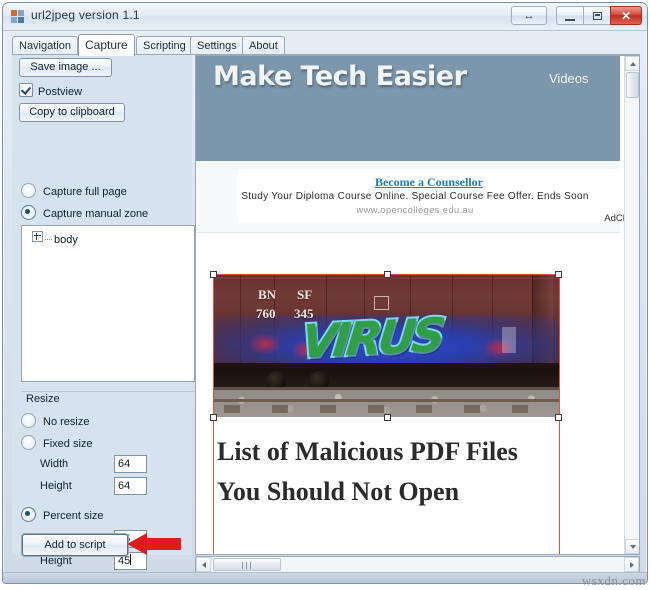 The height and width of the screenshot is (590, 650). What do you see at coordinates (26, 90) in the screenshot?
I see `checkbox-icon` at bounding box center [26, 90].